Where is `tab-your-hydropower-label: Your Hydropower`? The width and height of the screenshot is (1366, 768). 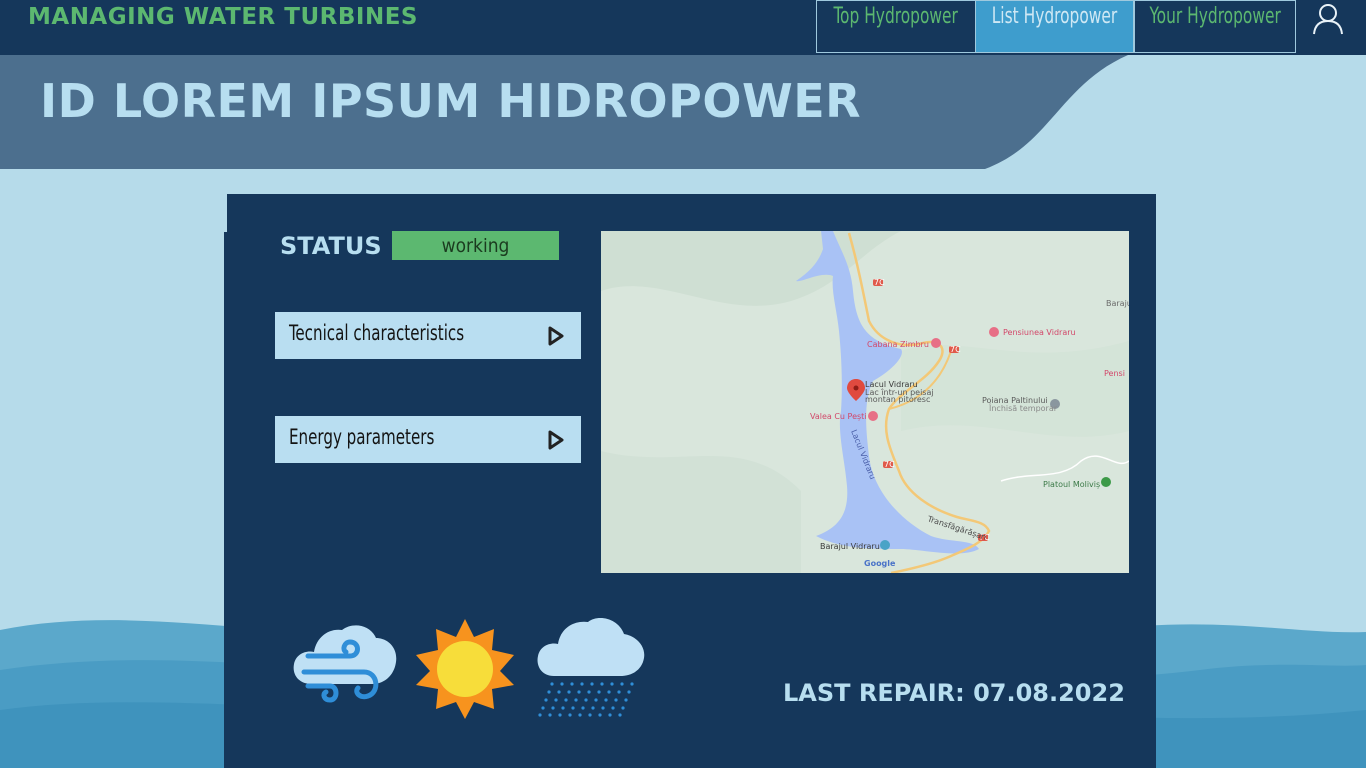 tab-your-hydropower-label: Your Hydropower is located at coordinates (1215, 16).